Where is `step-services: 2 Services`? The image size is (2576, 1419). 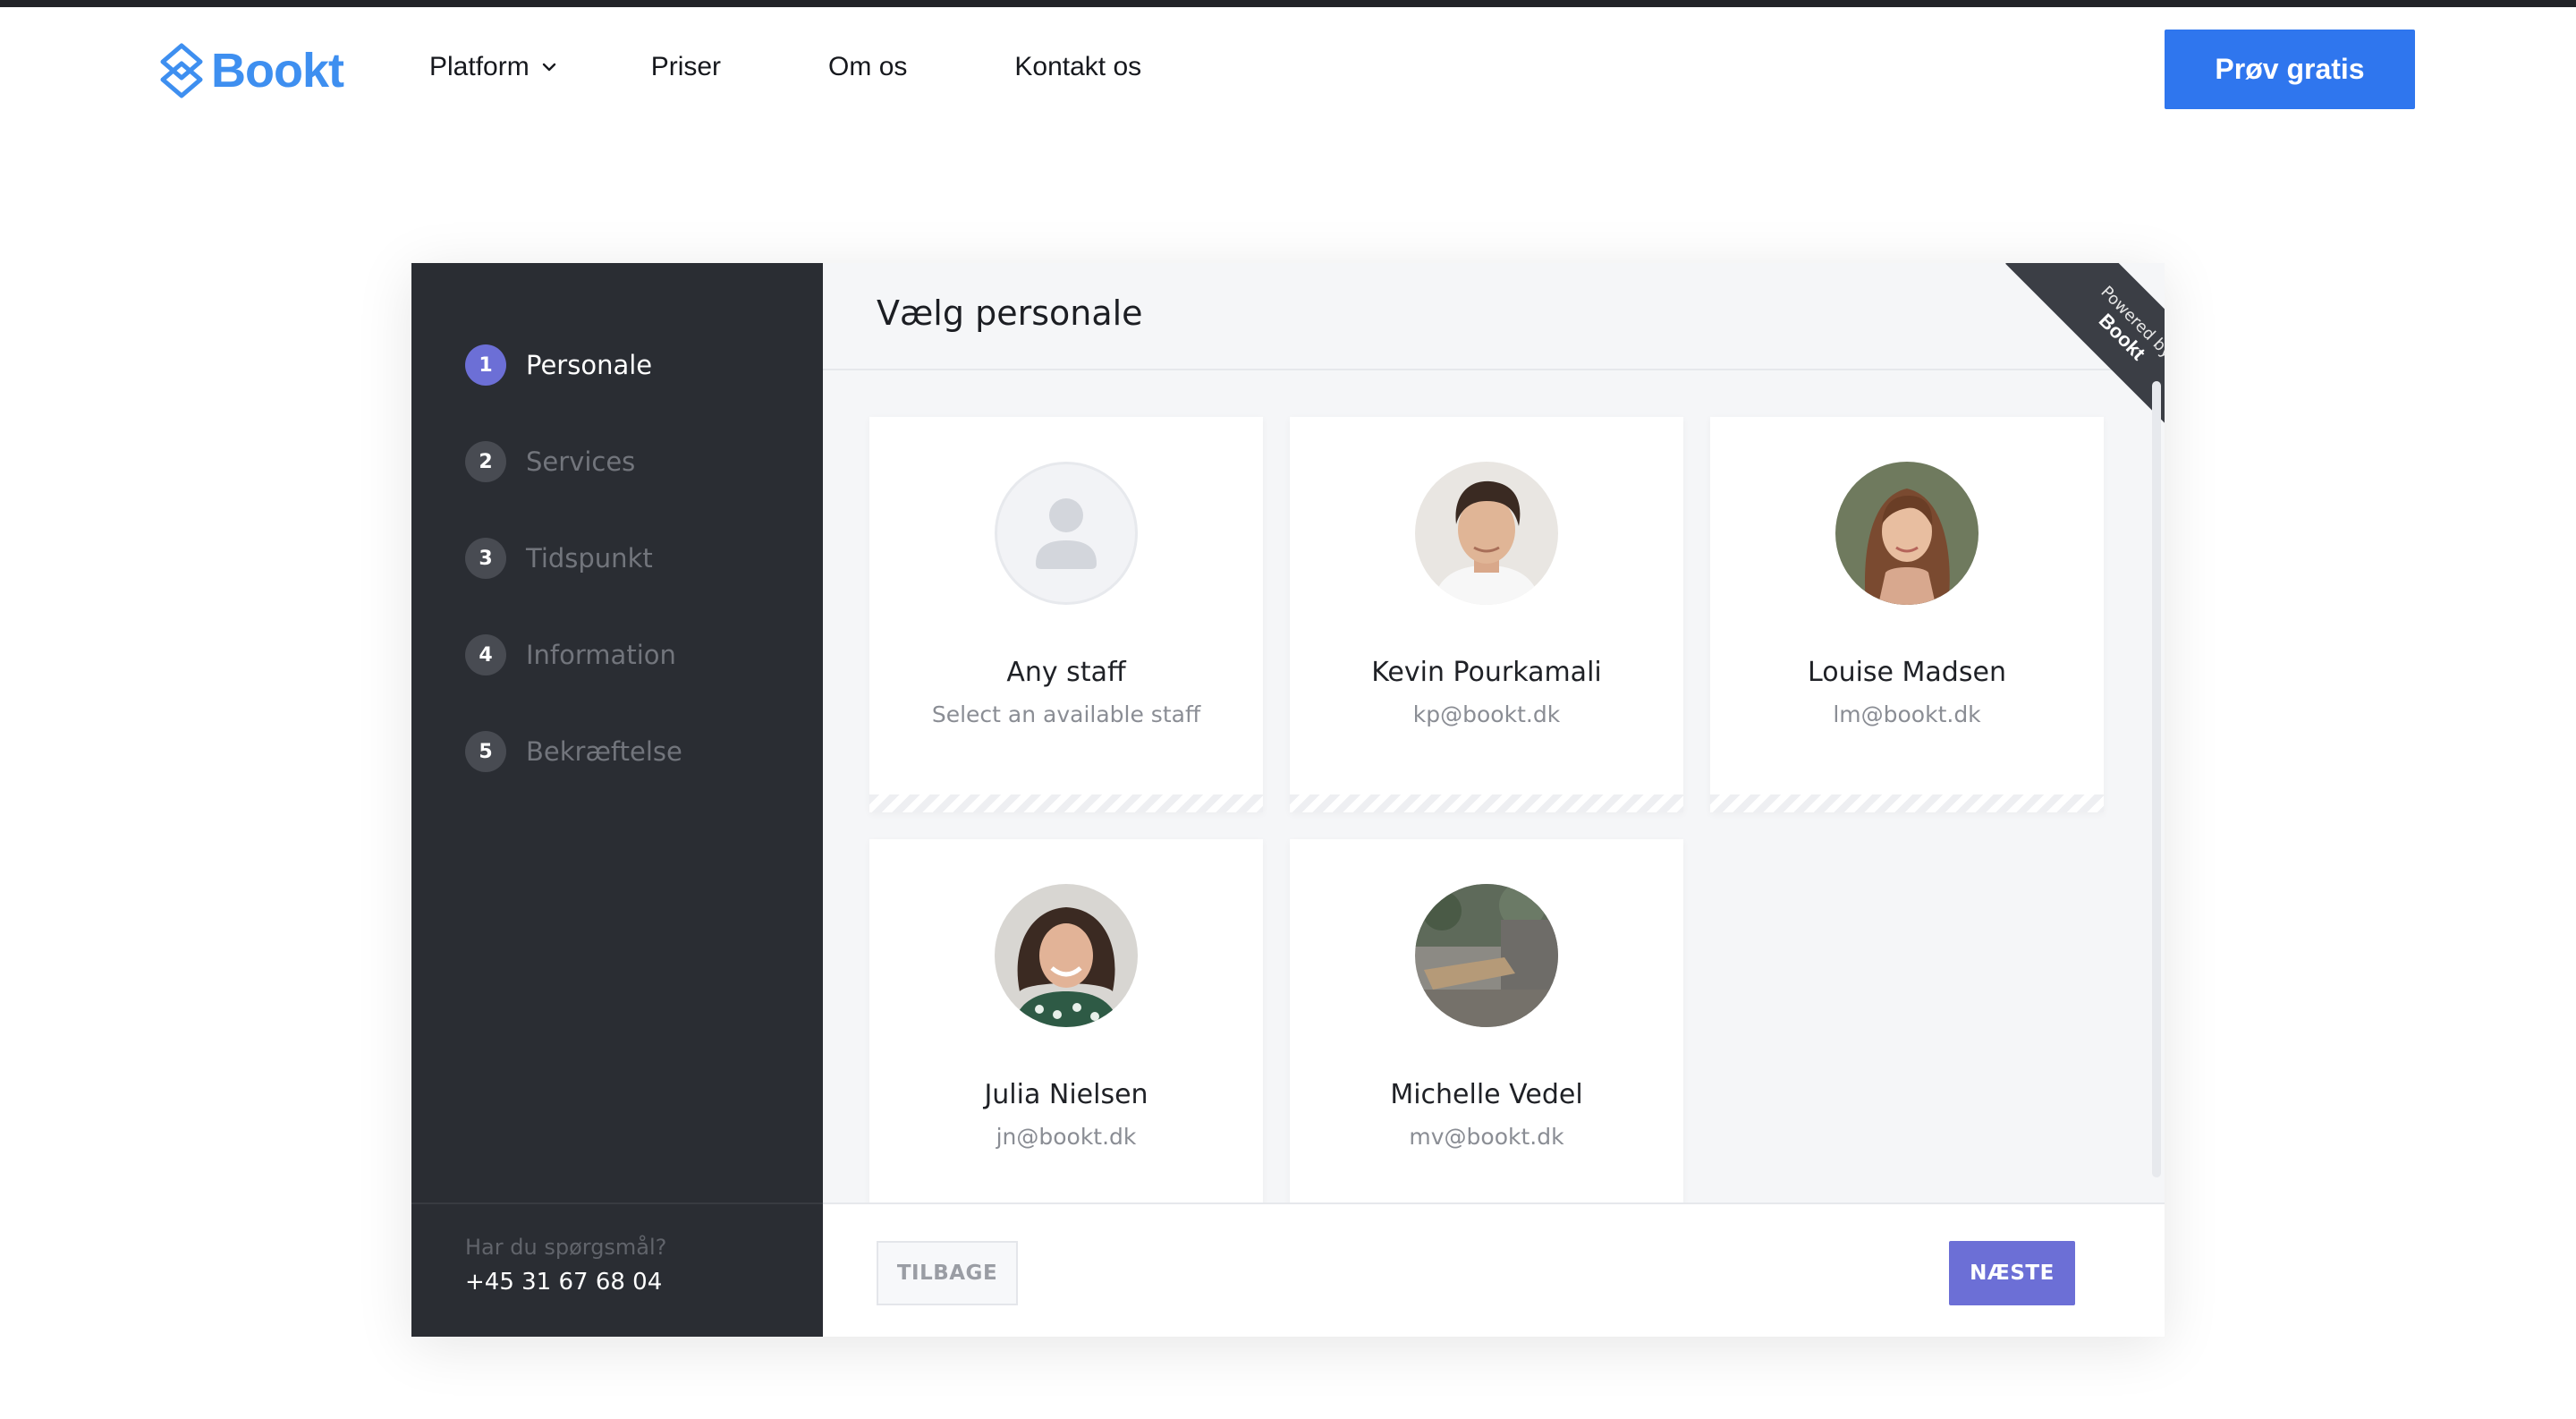
step-services: 2 Services is located at coordinates (573, 462).